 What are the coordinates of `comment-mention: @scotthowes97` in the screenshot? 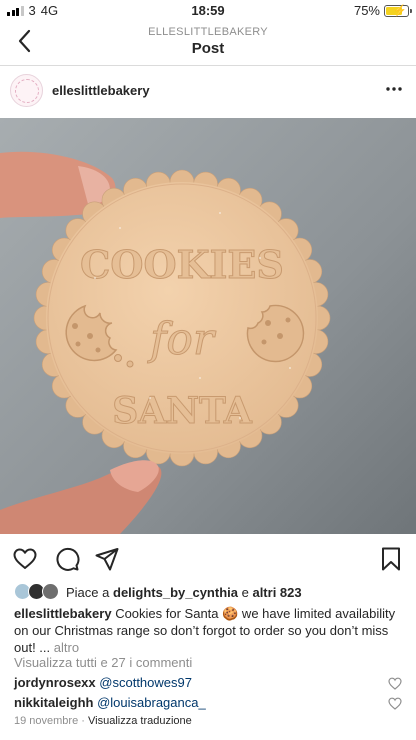 It's located at (145, 682).